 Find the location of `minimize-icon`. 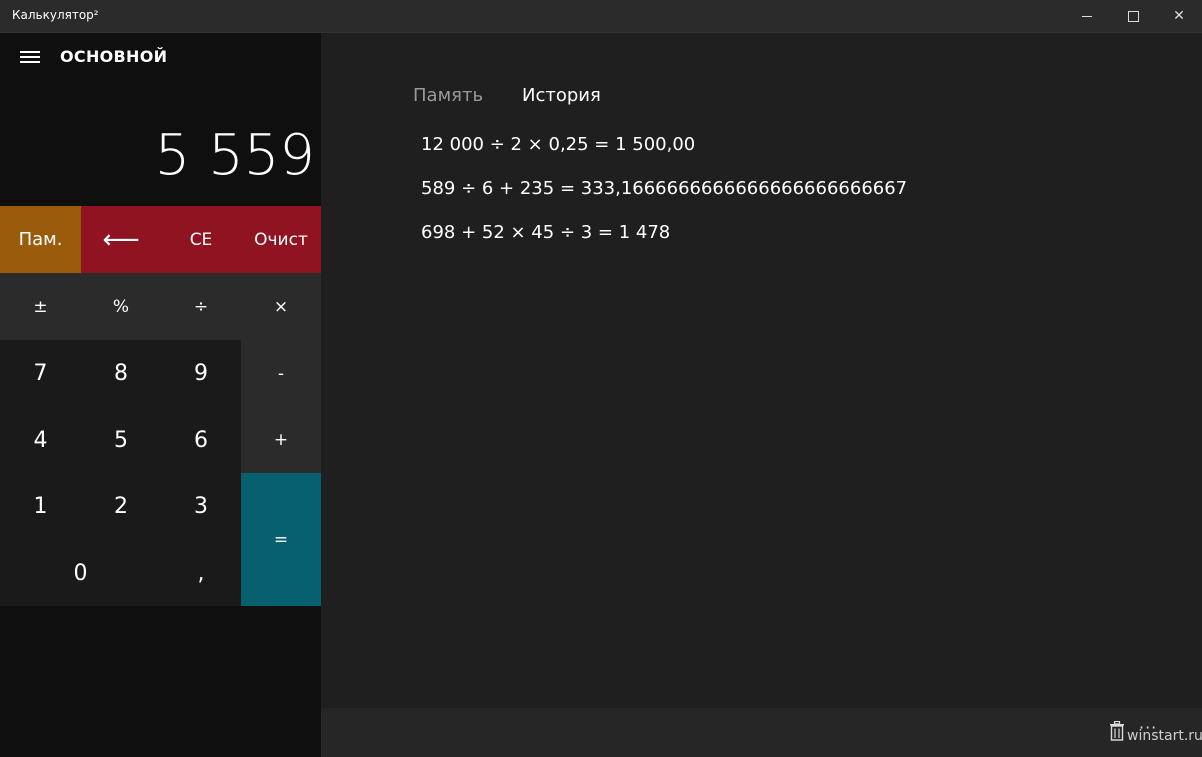

minimize-icon is located at coordinates (1087, 16).